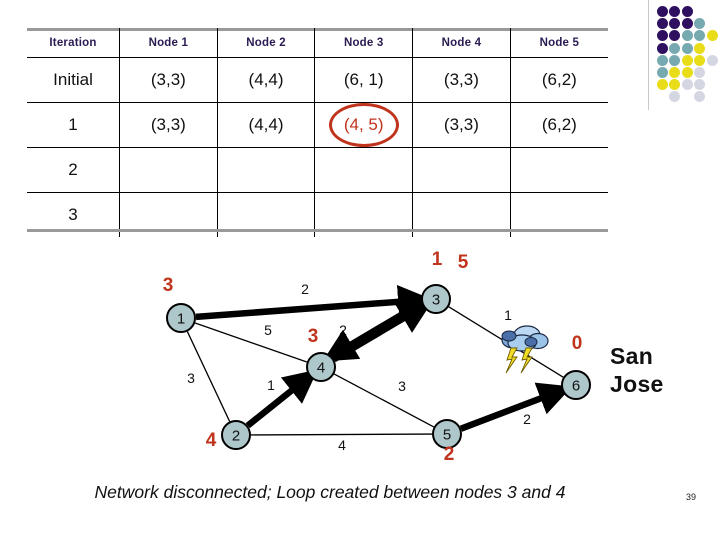 This screenshot has height=540, width=720. What do you see at coordinates (637, 384) in the screenshot?
I see `san-jose-line2: Jose` at bounding box center [637, 384].